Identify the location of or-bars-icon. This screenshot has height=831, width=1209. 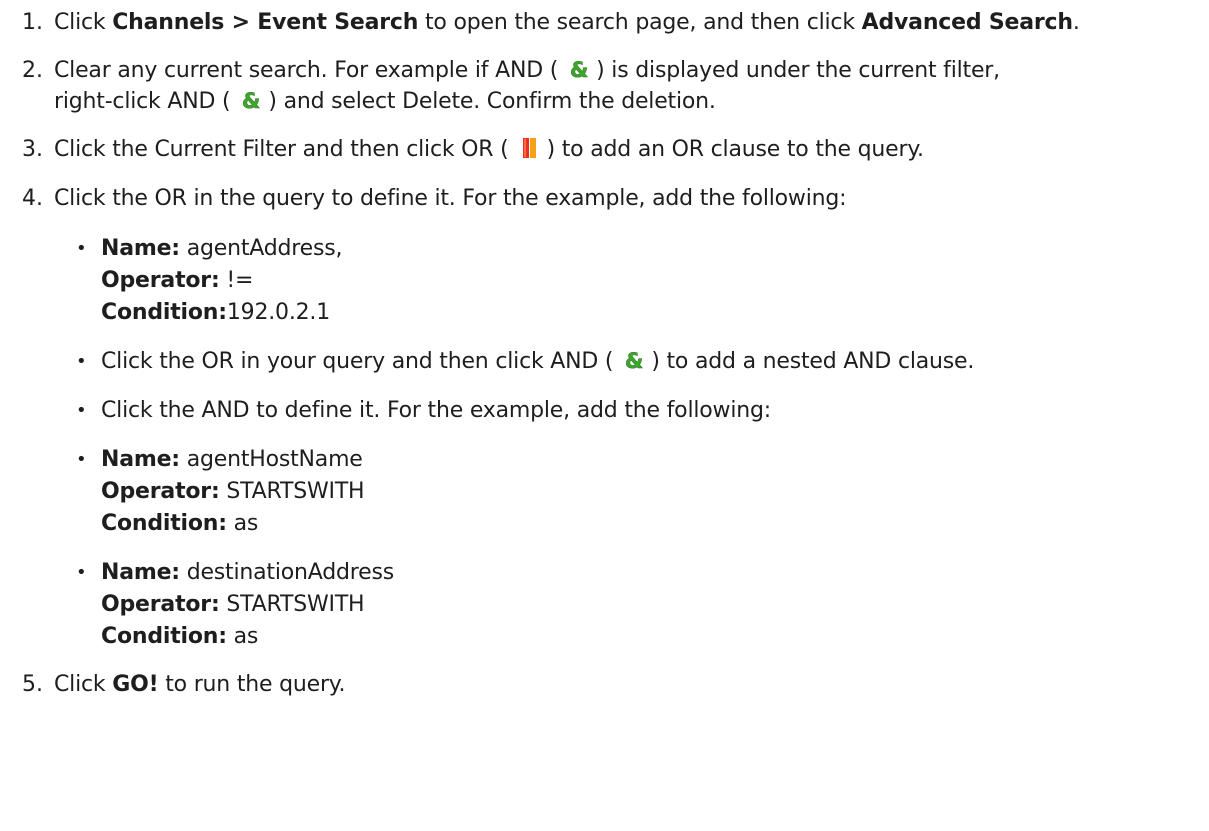
(530, 148).